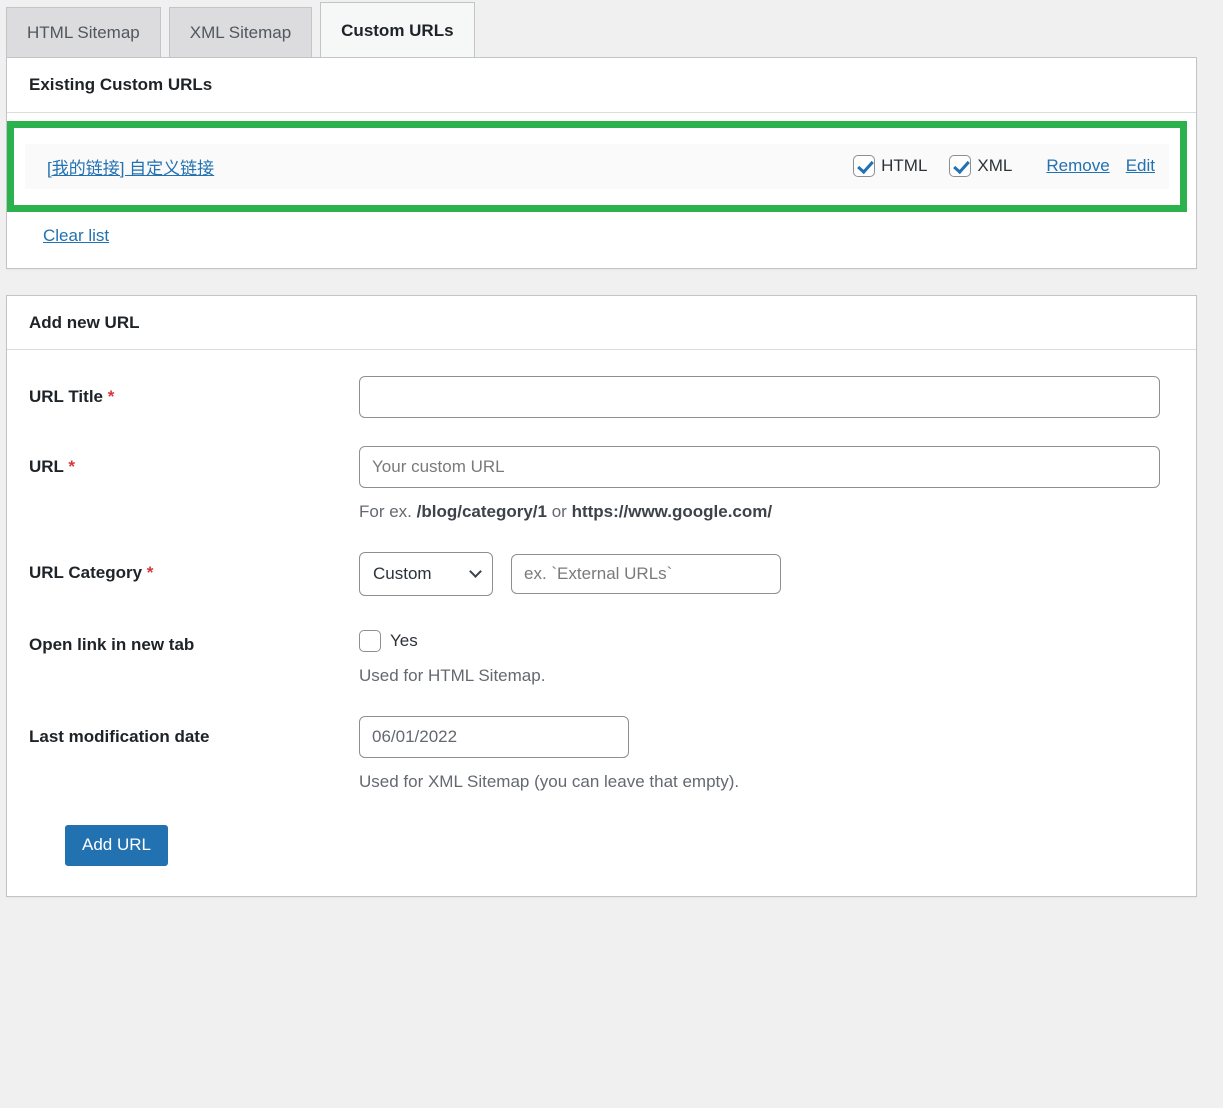 This screenshot has width=1223, height=1108. Describe the element at coordinates (119, 736) in the screenshot. I see `last-modification-date-label: Last modification date` at that location.